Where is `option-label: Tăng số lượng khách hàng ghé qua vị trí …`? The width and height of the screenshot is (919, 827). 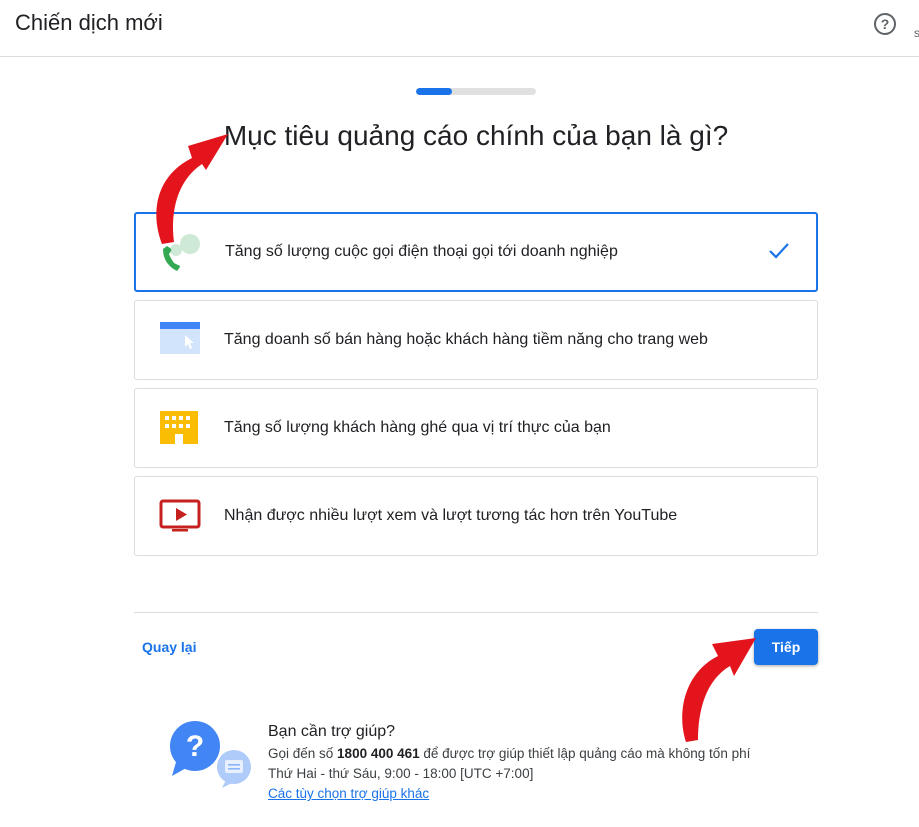 option-label: Tăng số lượng khách hàng ghé qua vị trí … is located at coordinates (417, 427).